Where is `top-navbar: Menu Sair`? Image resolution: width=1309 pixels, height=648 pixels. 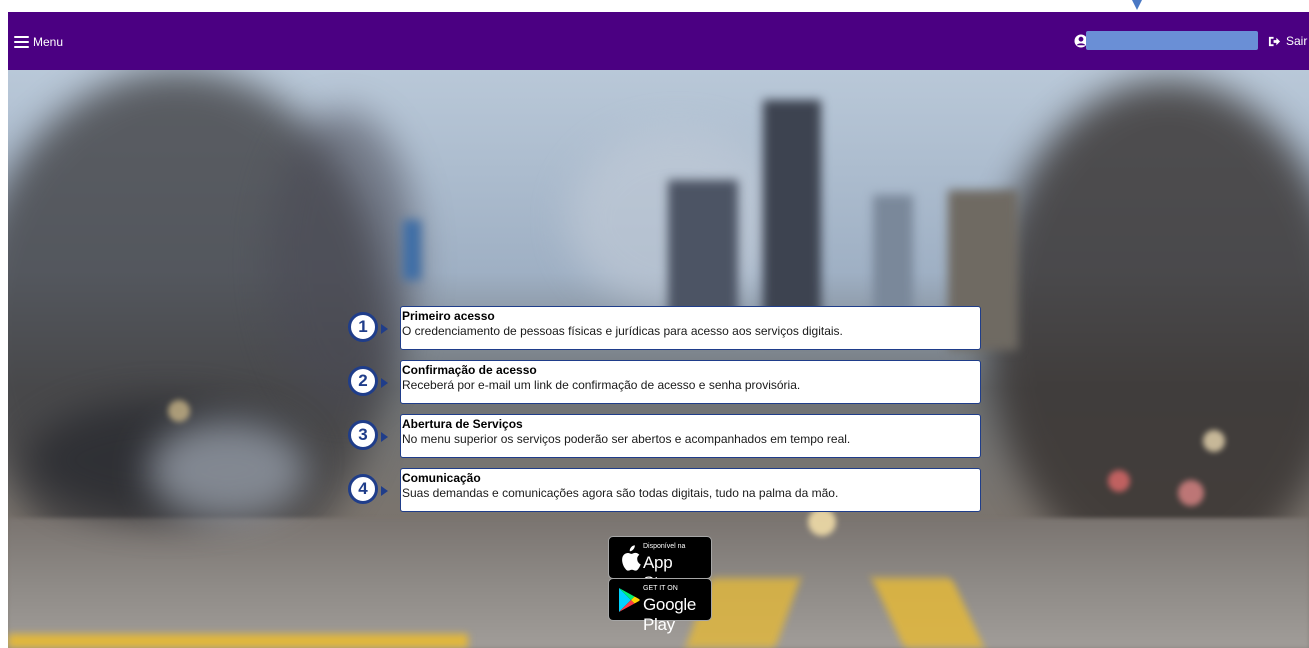 top-navbar: Menu Sair is located at coordinates (658, 41).